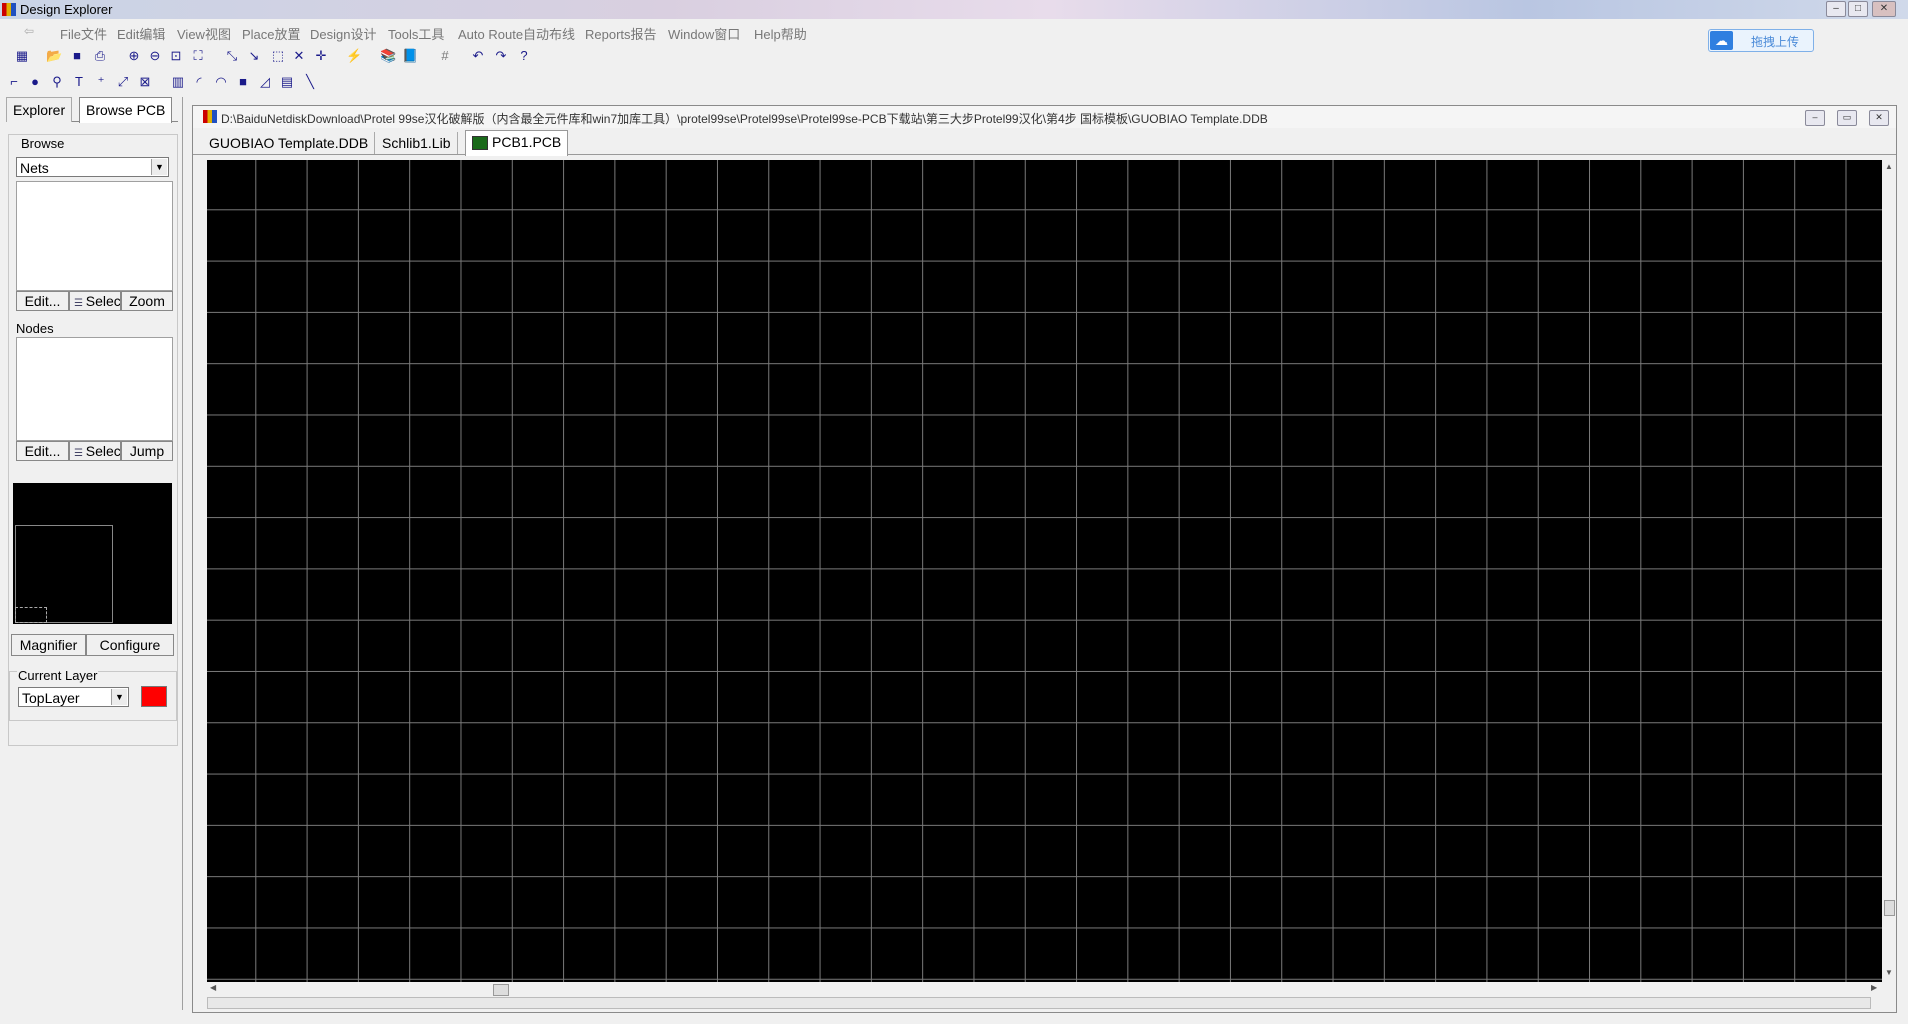 The height and width of the screenshot is (1024, 1908). I want to click on baidu-upload-label: 拖拽上传, so click(1775, 42).